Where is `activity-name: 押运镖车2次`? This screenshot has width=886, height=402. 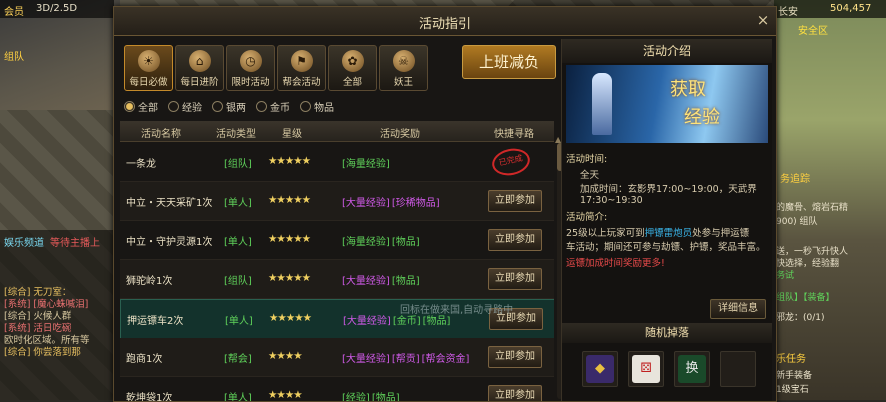
activity-name: 押运镖车2次 is located at coordinates (155, 321).